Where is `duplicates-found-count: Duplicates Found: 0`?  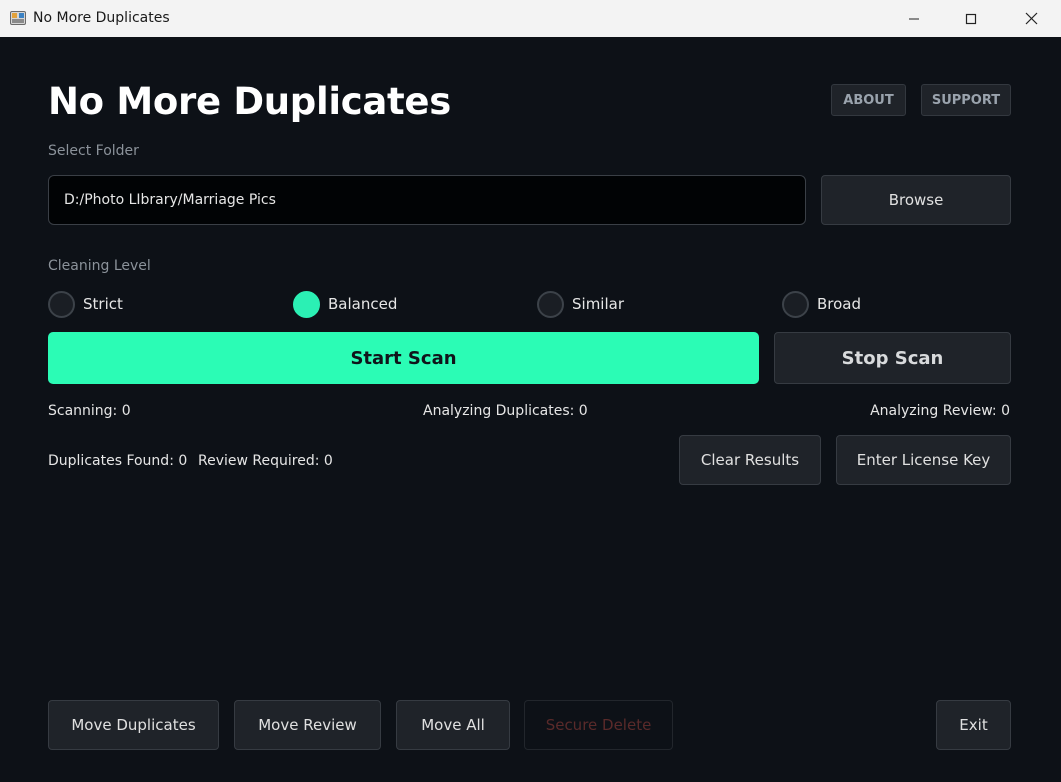
duplicates-found-count: Duplicates Found: 0 is located at coordinates (118, 461).